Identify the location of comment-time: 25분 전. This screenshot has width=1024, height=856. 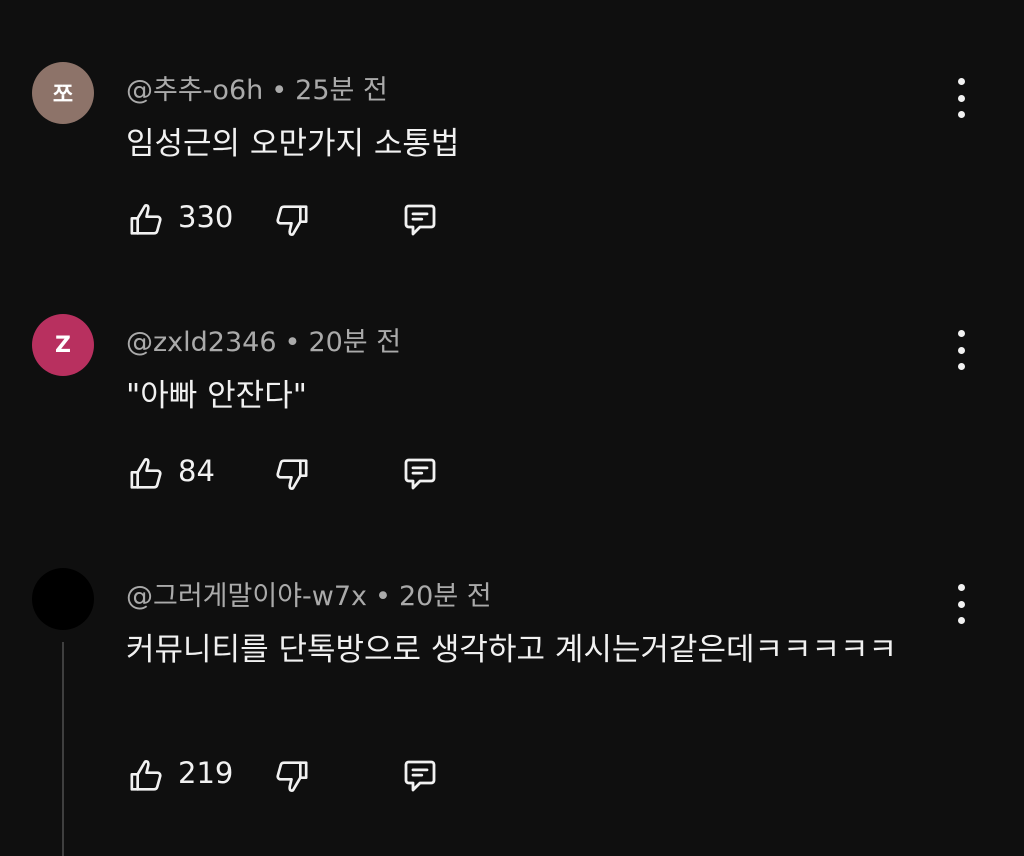
(341, 90).